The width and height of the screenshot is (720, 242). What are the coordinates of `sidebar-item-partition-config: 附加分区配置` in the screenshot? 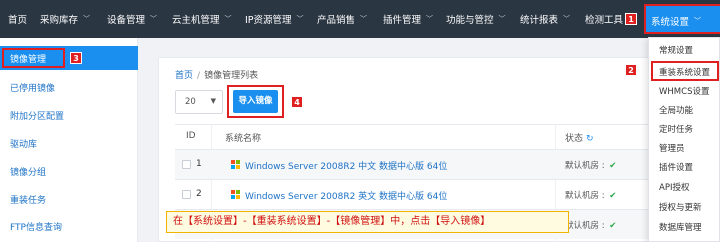 It's located at (37, 115).